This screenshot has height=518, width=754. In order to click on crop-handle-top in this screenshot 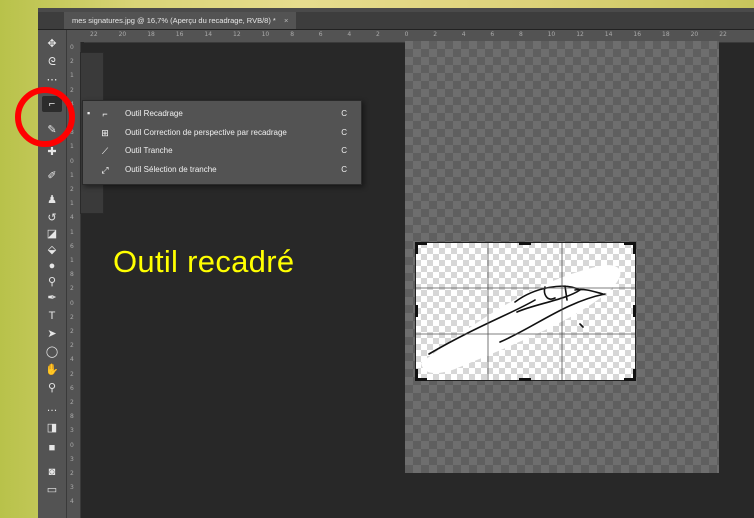, I will do `click(525, 243)`.